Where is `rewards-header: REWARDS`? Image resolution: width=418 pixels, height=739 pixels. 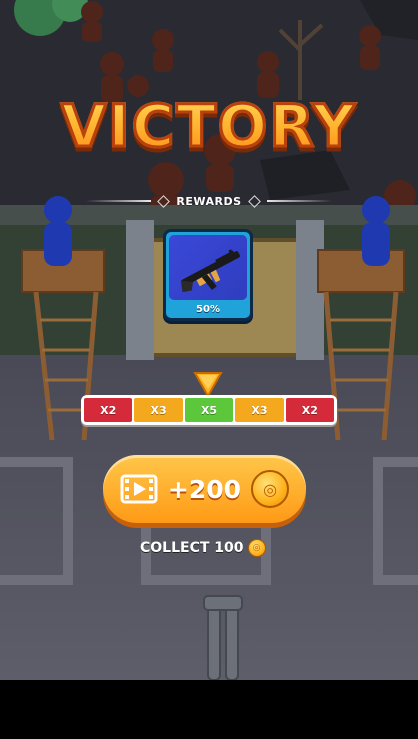
rewards-header: REWARDS is located at coordinates (209, 201).